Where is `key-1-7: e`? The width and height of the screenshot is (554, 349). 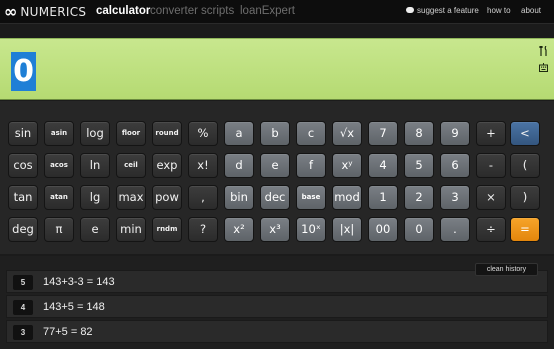
key-1-7: e is located at coordinates (275, 165).